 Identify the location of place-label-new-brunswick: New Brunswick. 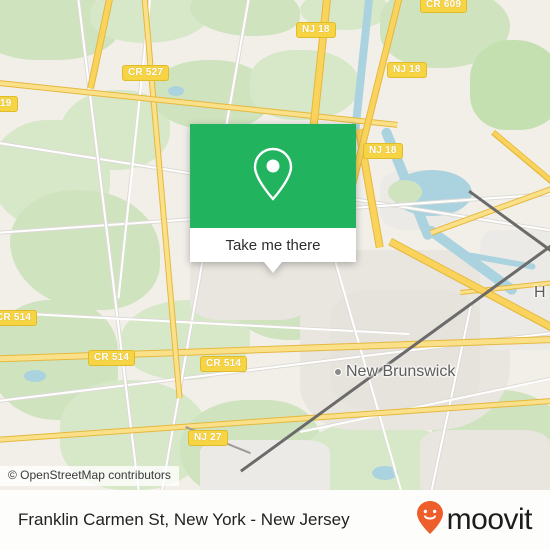
(401, 371).